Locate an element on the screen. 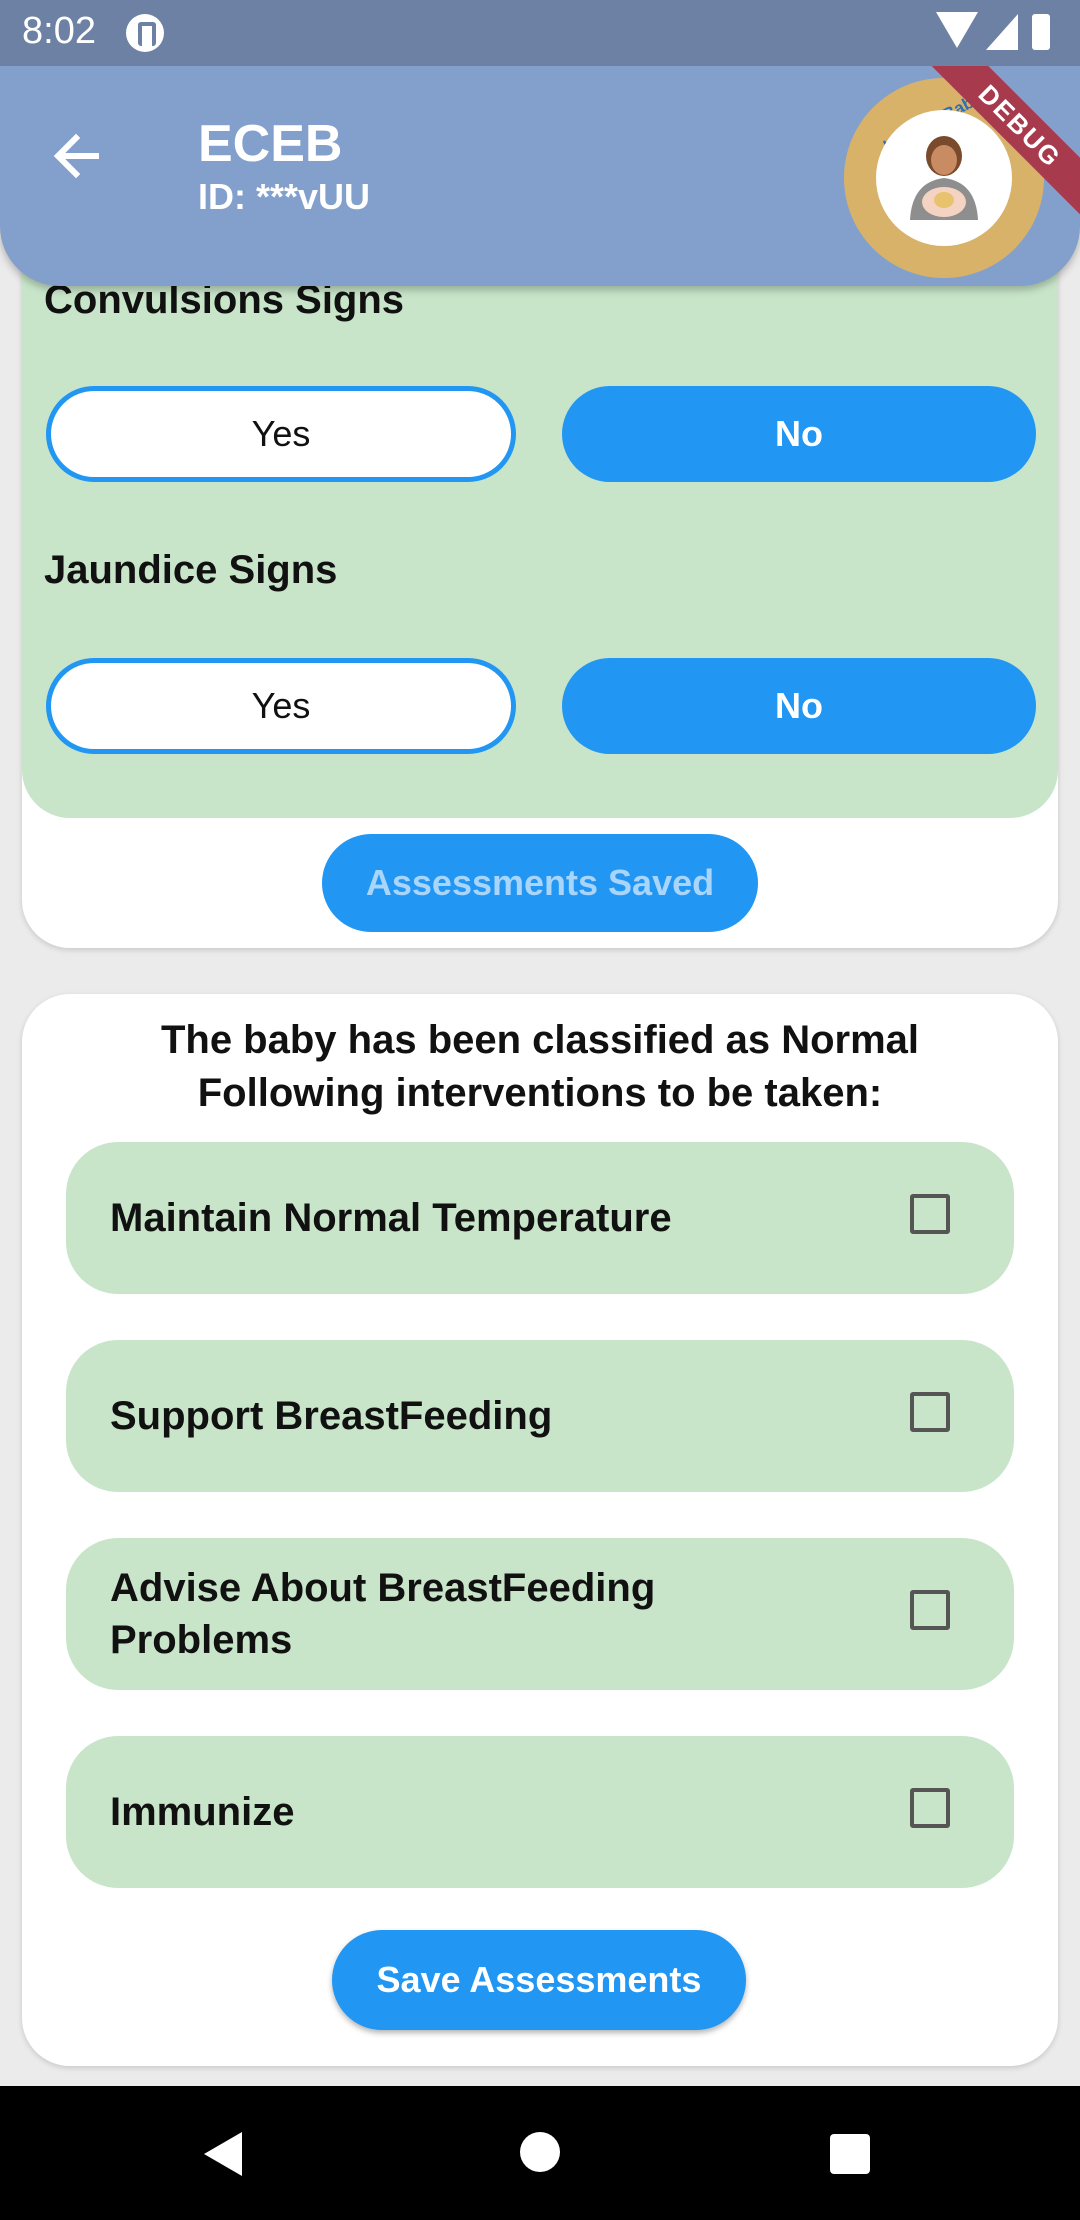 The height and width of the screenshot is (2220, 1080). classification-line-1: The baby has been classified as Normal is located at coordinates (540, 1040).